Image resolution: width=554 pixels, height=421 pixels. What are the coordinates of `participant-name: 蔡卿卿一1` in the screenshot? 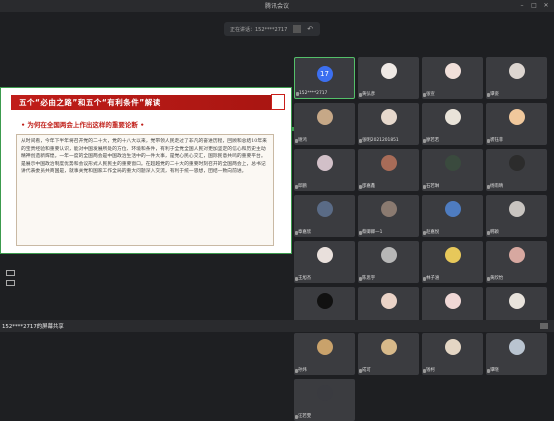 It's located at (372, 232).